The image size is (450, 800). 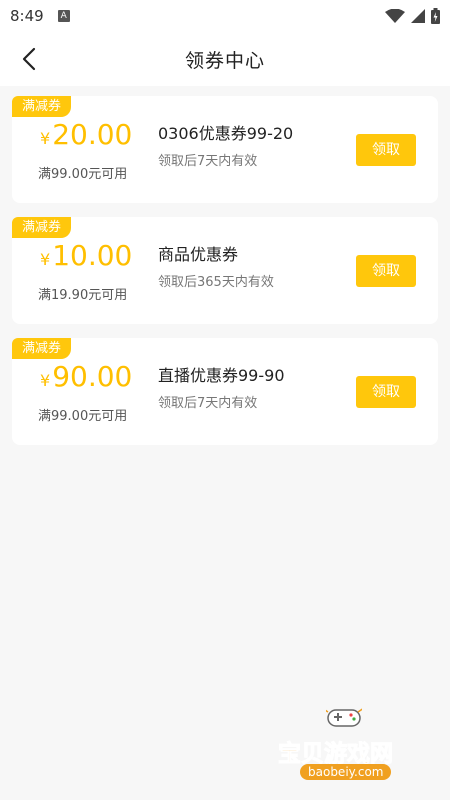 I want to click on amount-value: 20.00, so click(x=92, y=134).